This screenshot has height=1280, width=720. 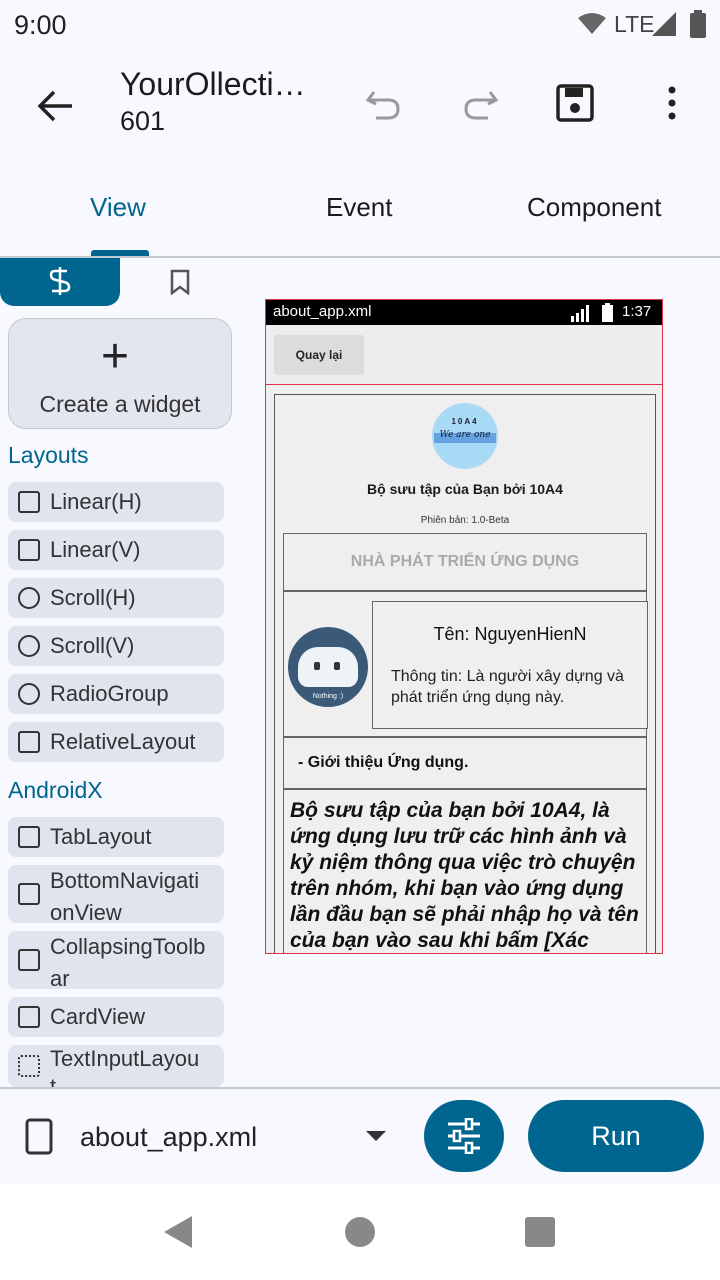 I want to click on create-widget-label: Create a widget, so click(x=120, y=404).